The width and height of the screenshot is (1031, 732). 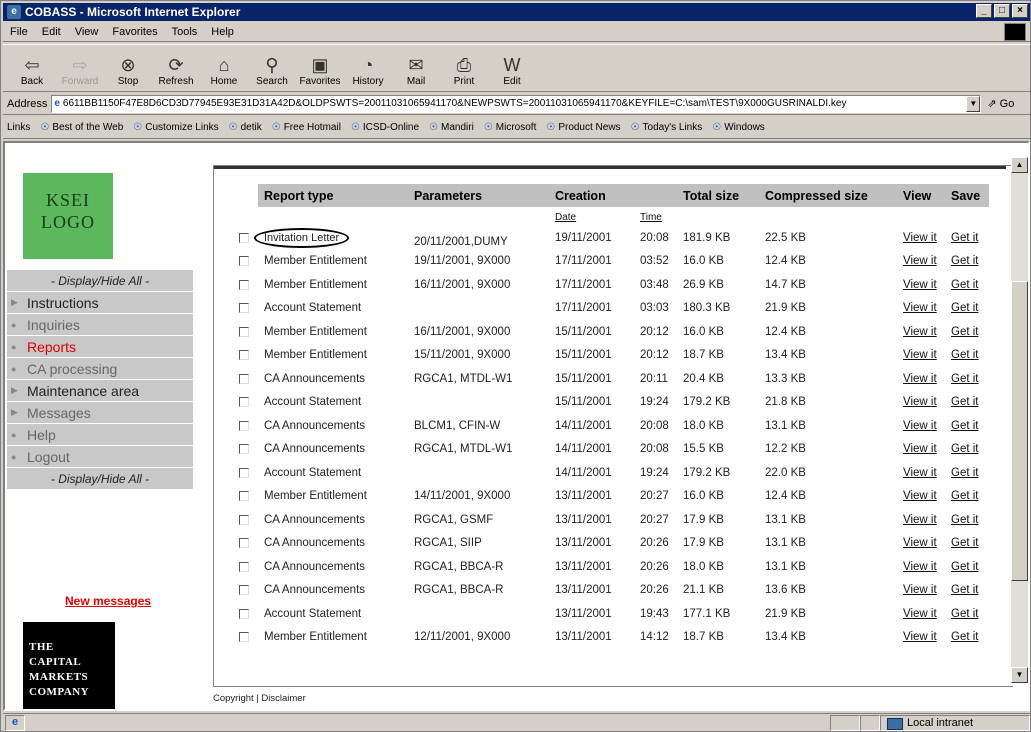 I want to click on scroll-thumb, so click(x=1019, y=431).